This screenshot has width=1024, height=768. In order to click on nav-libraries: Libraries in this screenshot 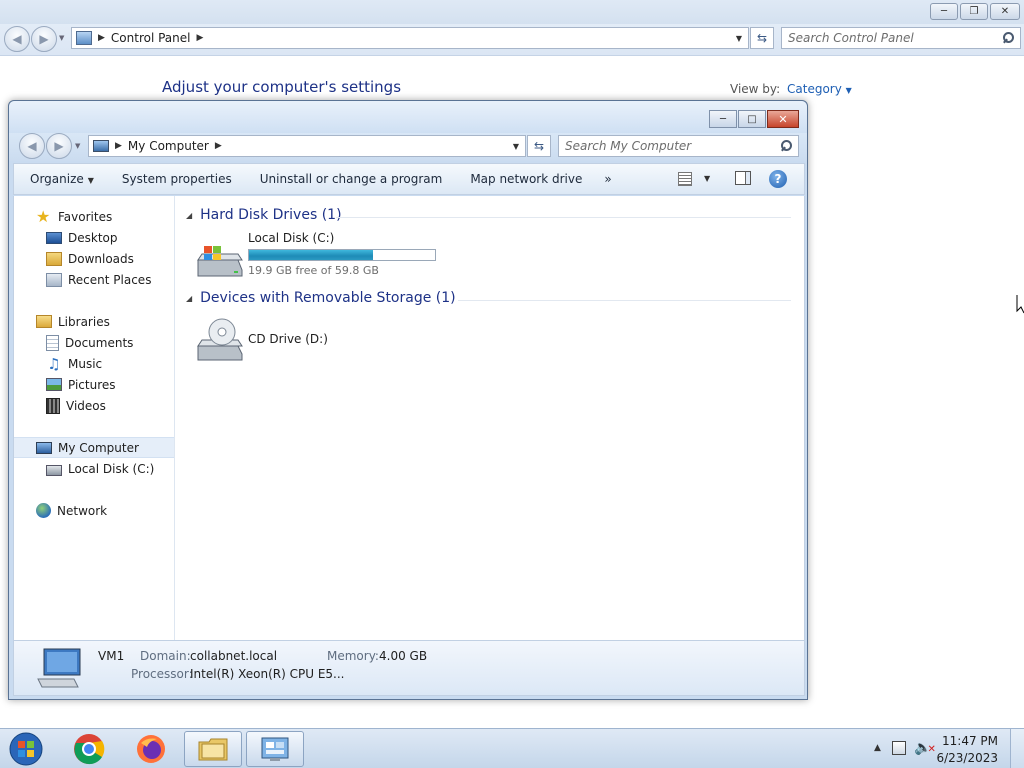, I will do `click(94, 321)`.